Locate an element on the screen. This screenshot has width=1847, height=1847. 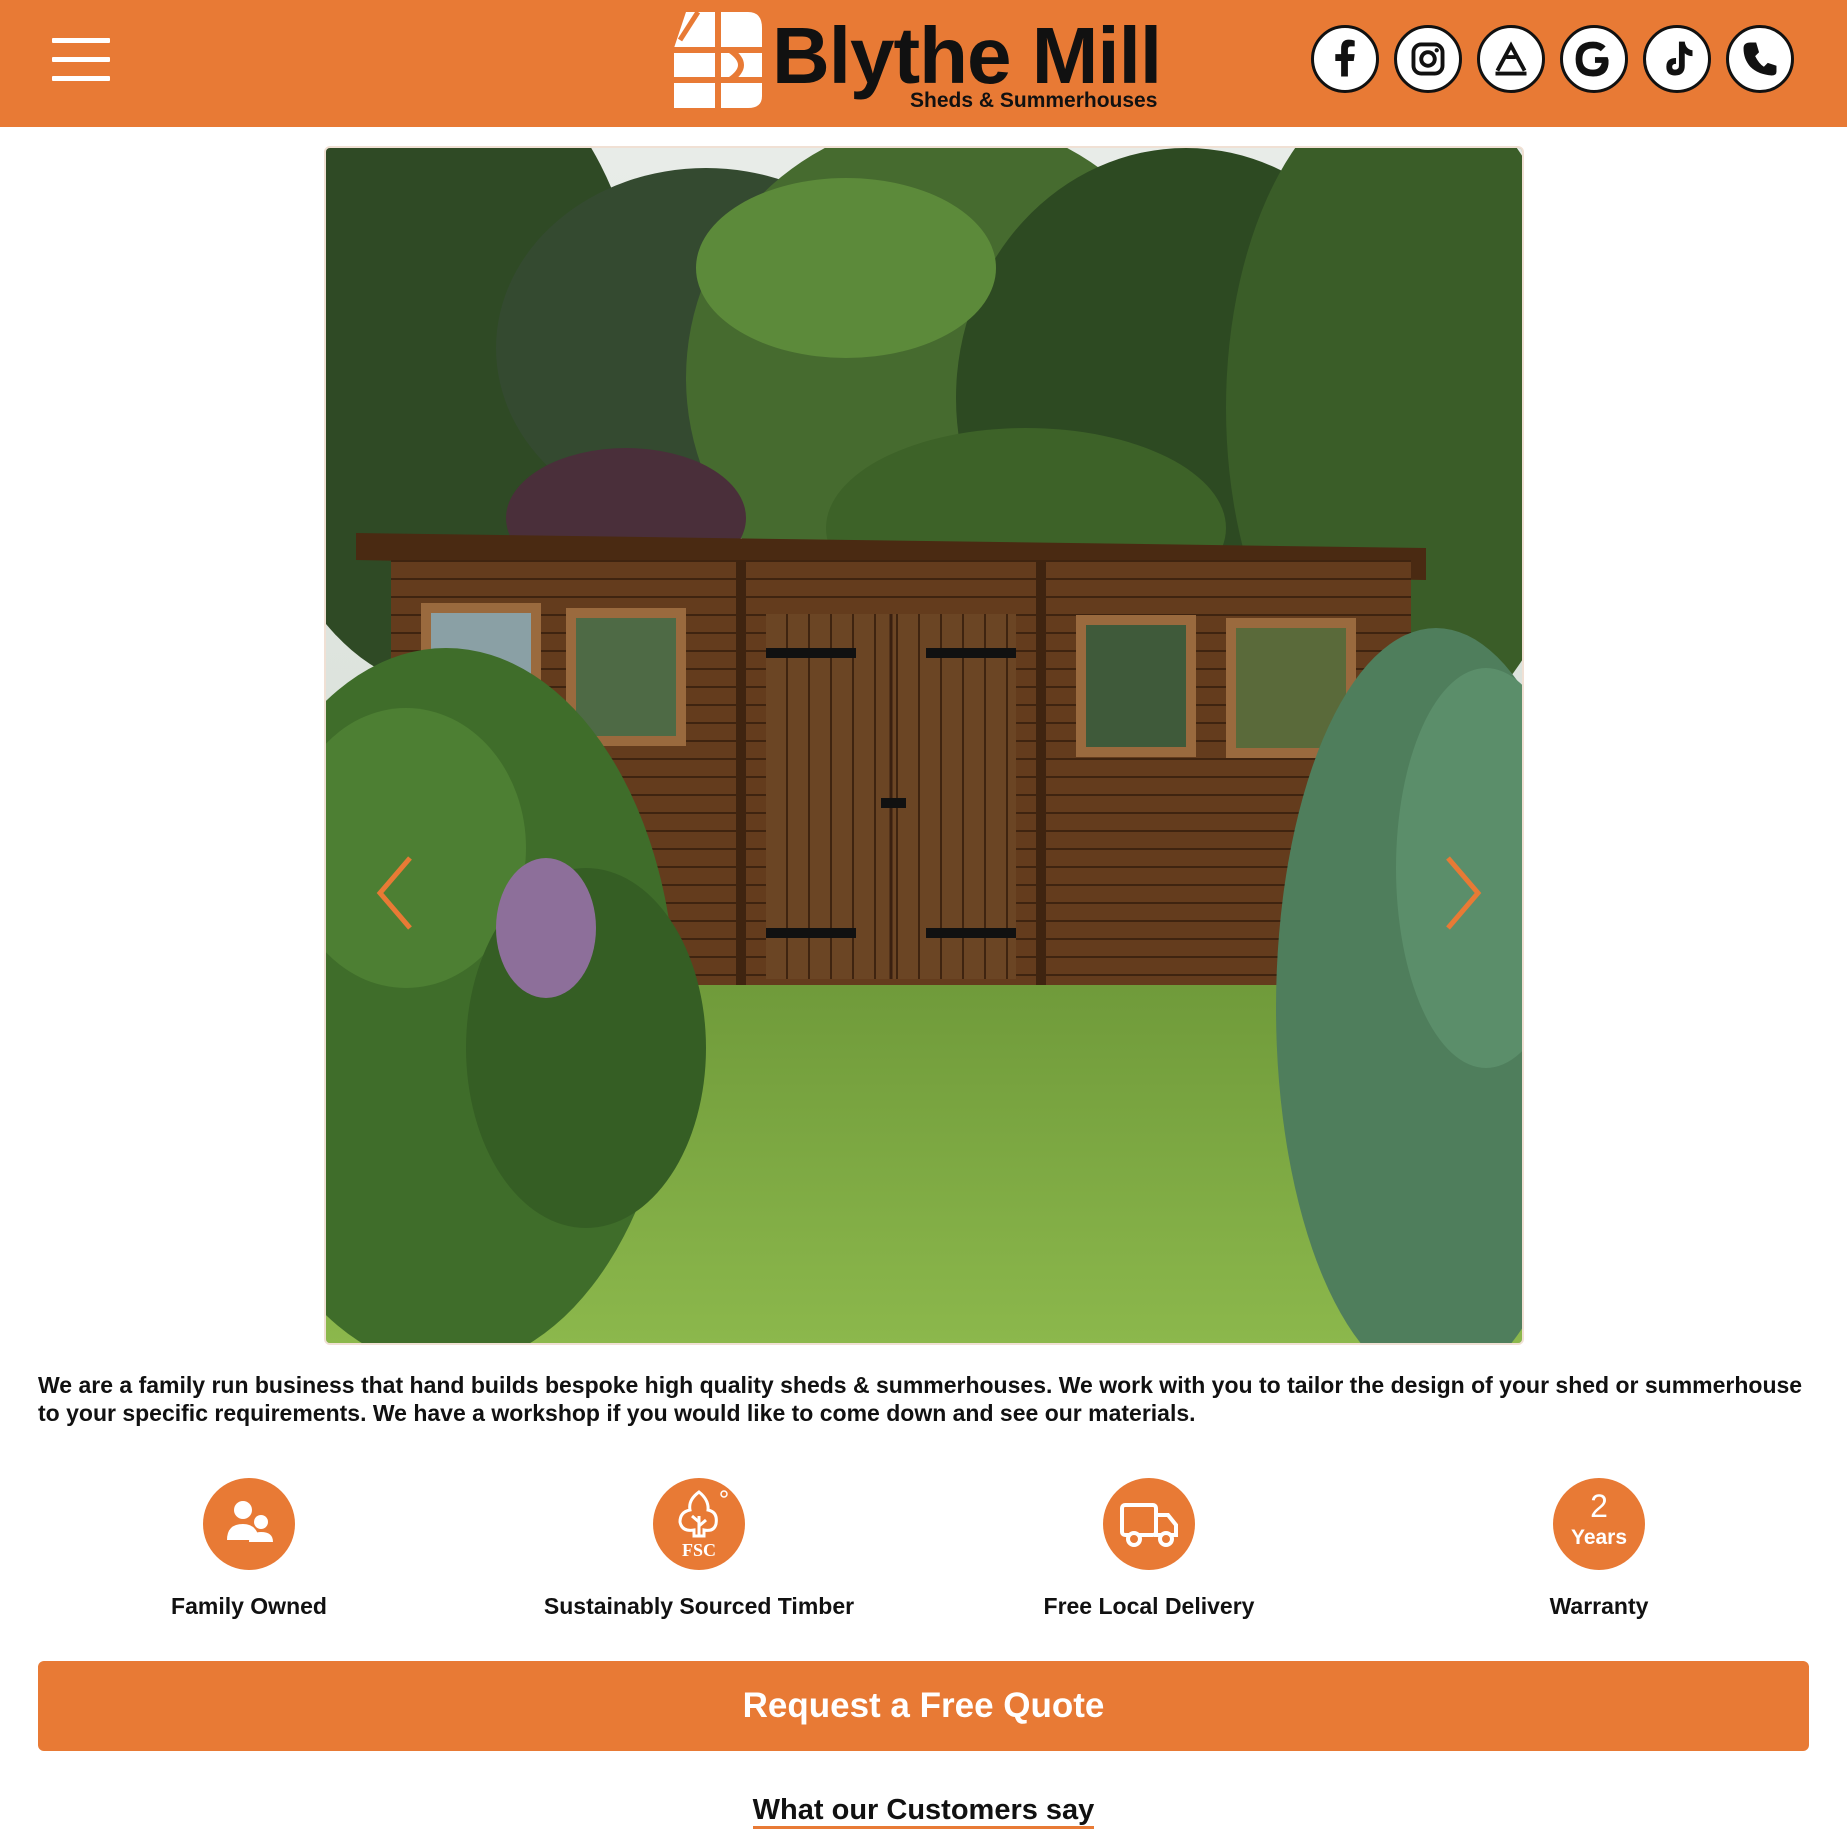
feature-label: Family Owned is located at coordinates (249, 1606).